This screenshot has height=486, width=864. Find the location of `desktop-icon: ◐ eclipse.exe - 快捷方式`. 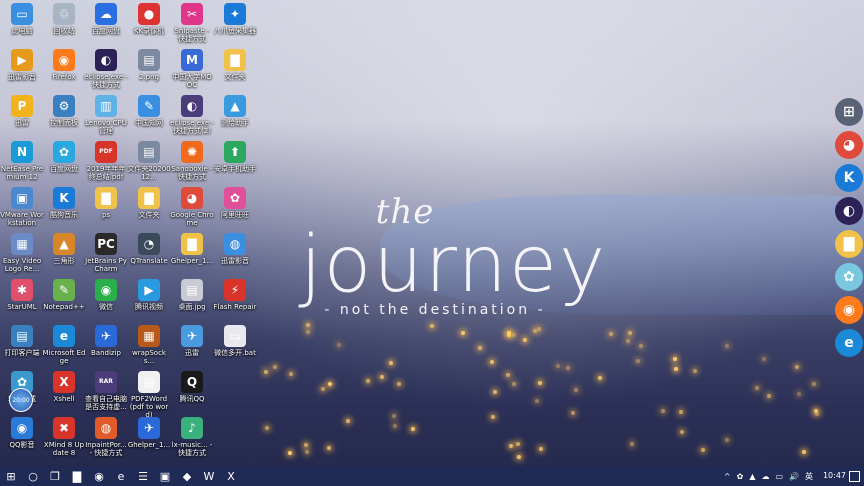

desktop-icon: ◐ eclipse.exe - 快捷方式 is located at coordinates (106, 69).